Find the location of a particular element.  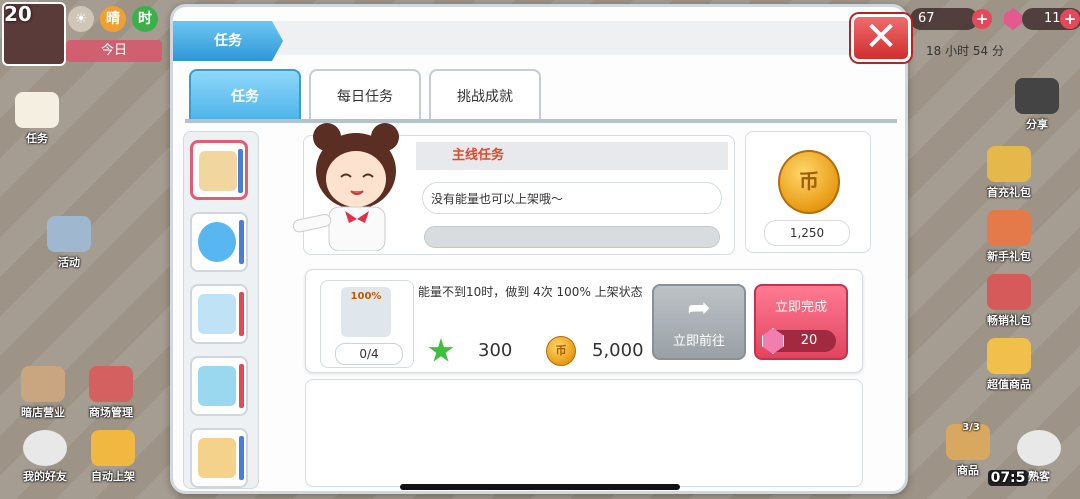

stock-box-icon is located at coordinates (217, 314).